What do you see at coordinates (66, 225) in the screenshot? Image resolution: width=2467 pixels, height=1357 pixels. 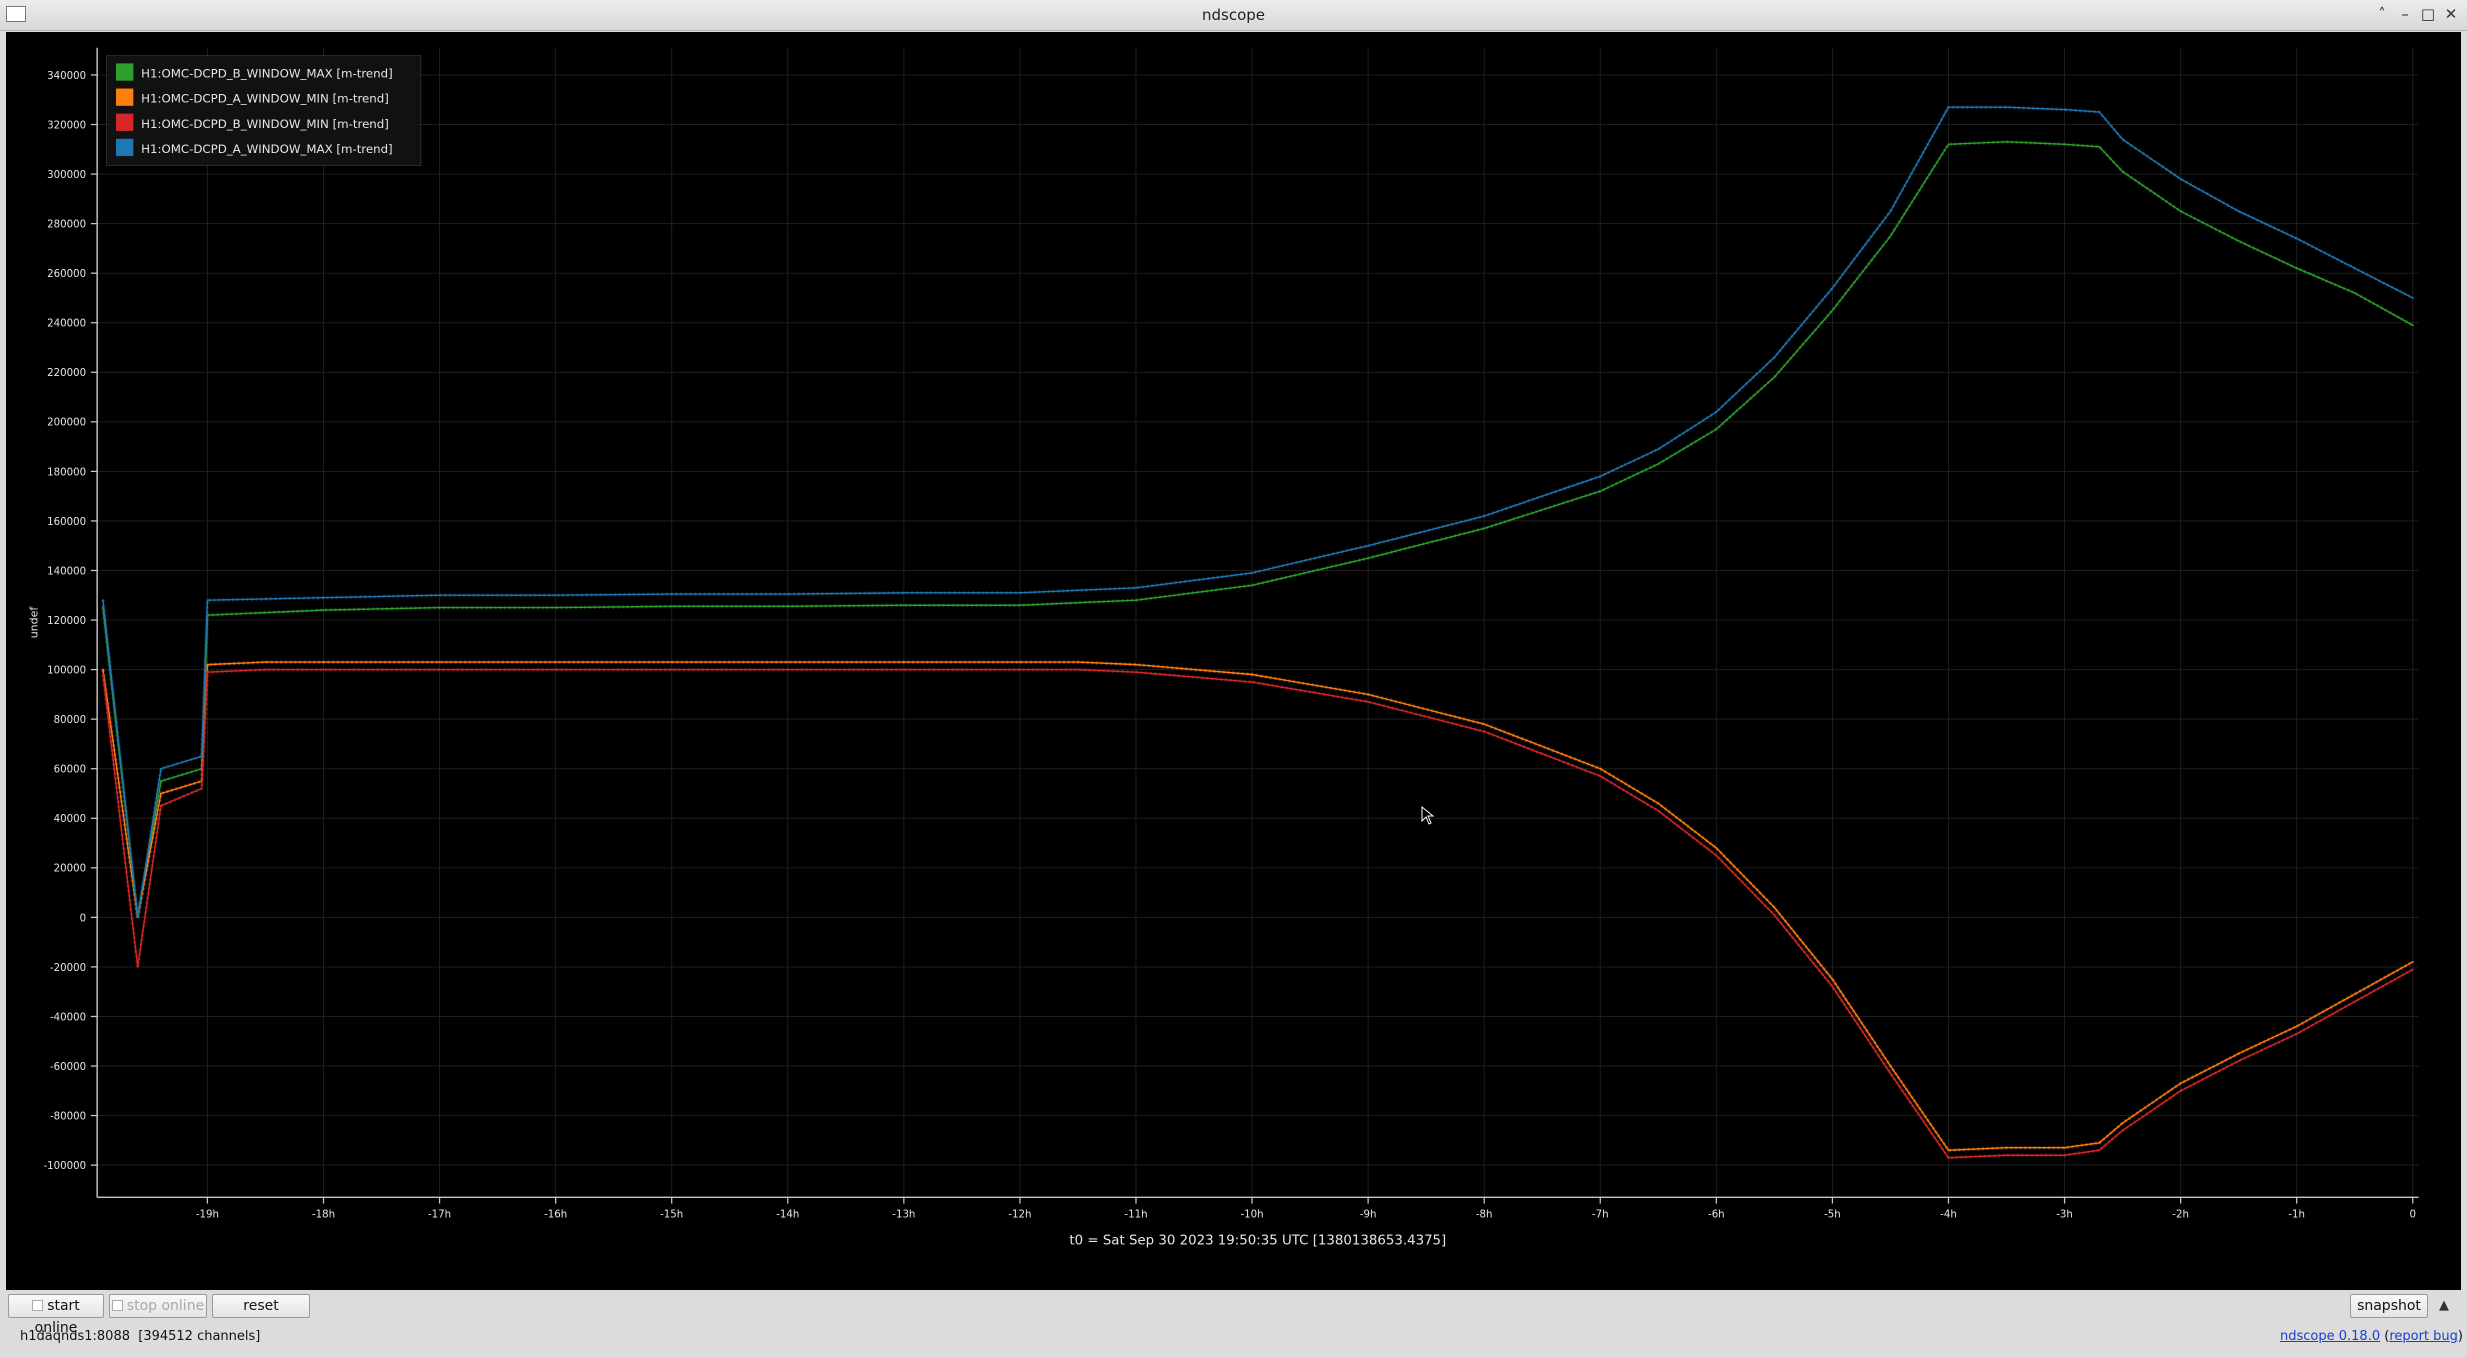 I see `y-tick-label: 280000` at bounding box center [66, 225].